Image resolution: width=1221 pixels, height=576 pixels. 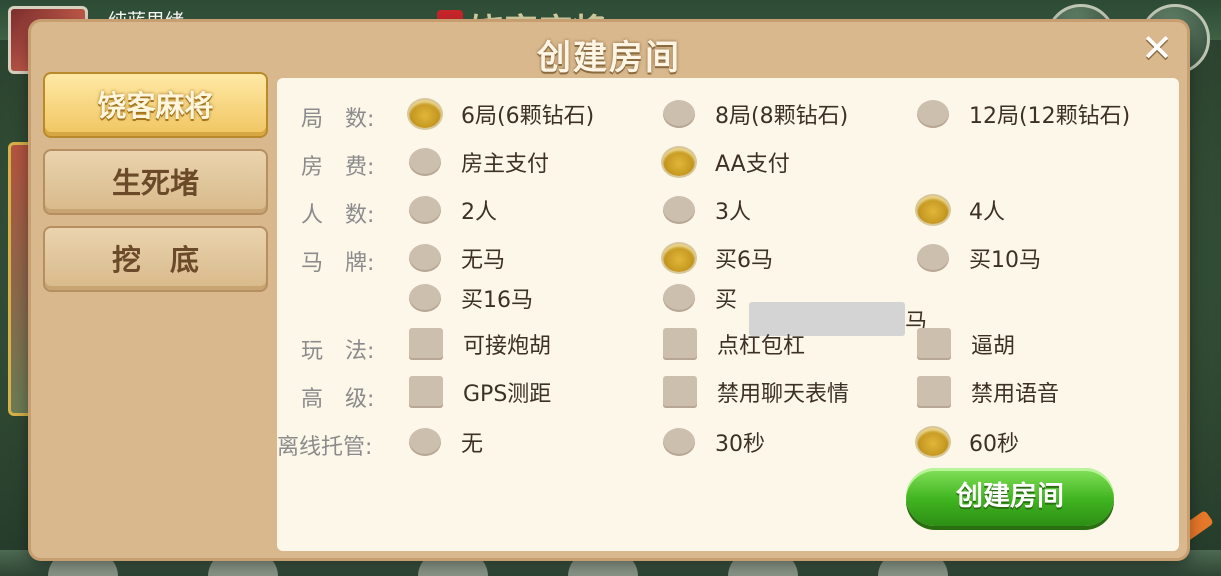 I want to click on play-option-jiepaohu: 可接炮胡, so click(x=480, y=344).